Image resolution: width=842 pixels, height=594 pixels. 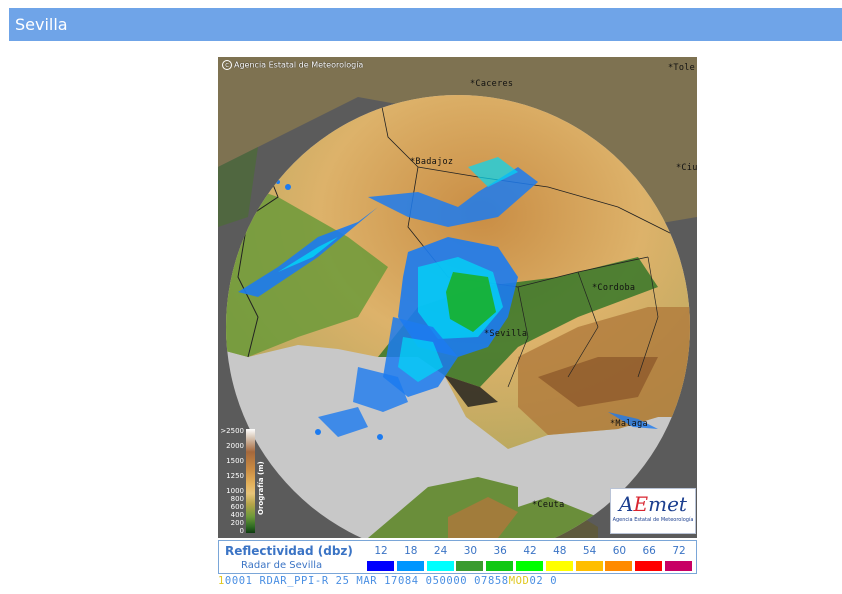 What do you see at coordinates (629, 424) in the screenshot?
I see `city-label-malaga: *Malaga` at bounding box center [629, 424].